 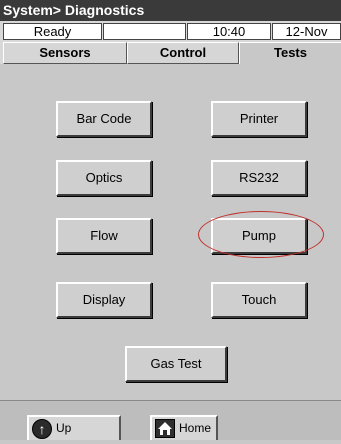 I want to click on home-button-label: Home, so click(x=195, y=428).